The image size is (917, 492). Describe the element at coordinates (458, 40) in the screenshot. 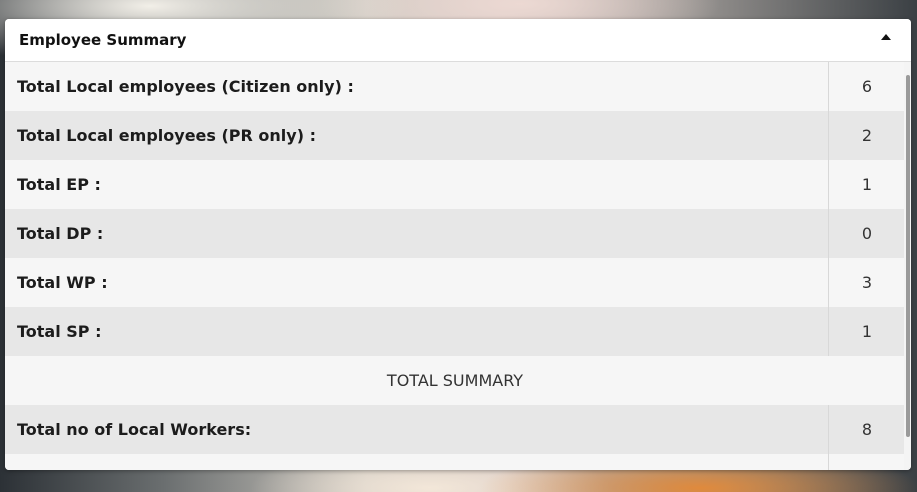

I see `panel-header: Employee Summary` at that location.